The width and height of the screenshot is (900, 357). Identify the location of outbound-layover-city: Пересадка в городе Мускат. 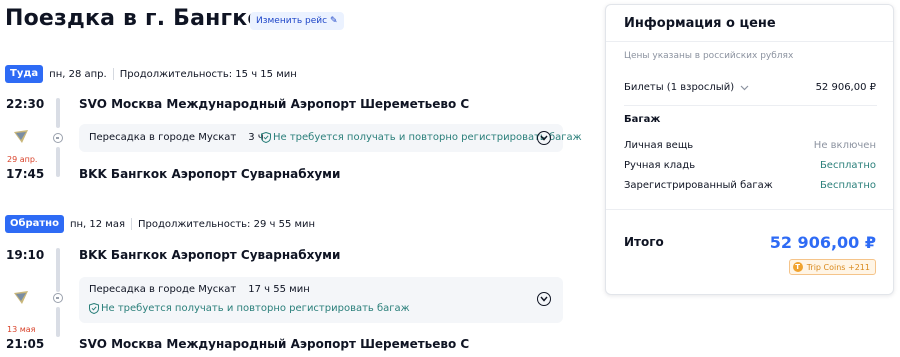
(163, 137).